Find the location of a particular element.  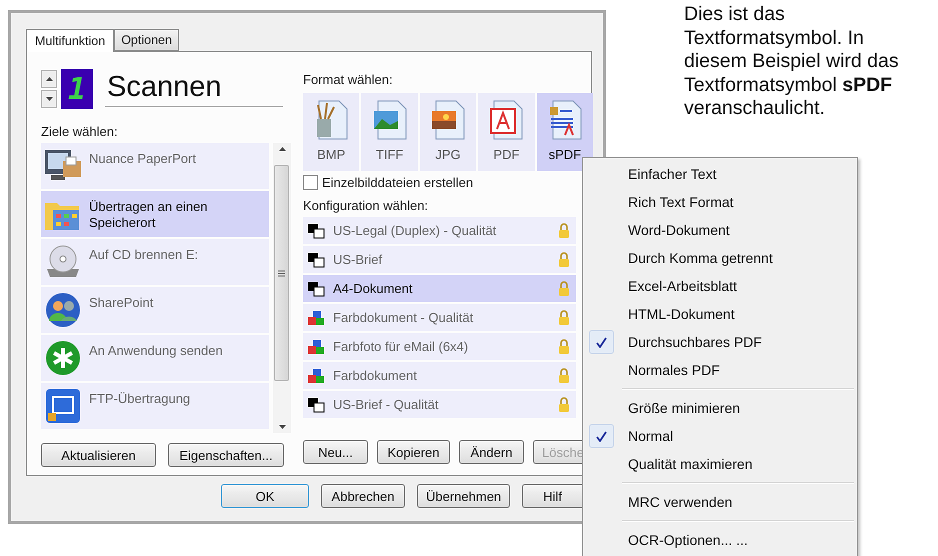

format-option: BMP is located at coordinates (331, 132).